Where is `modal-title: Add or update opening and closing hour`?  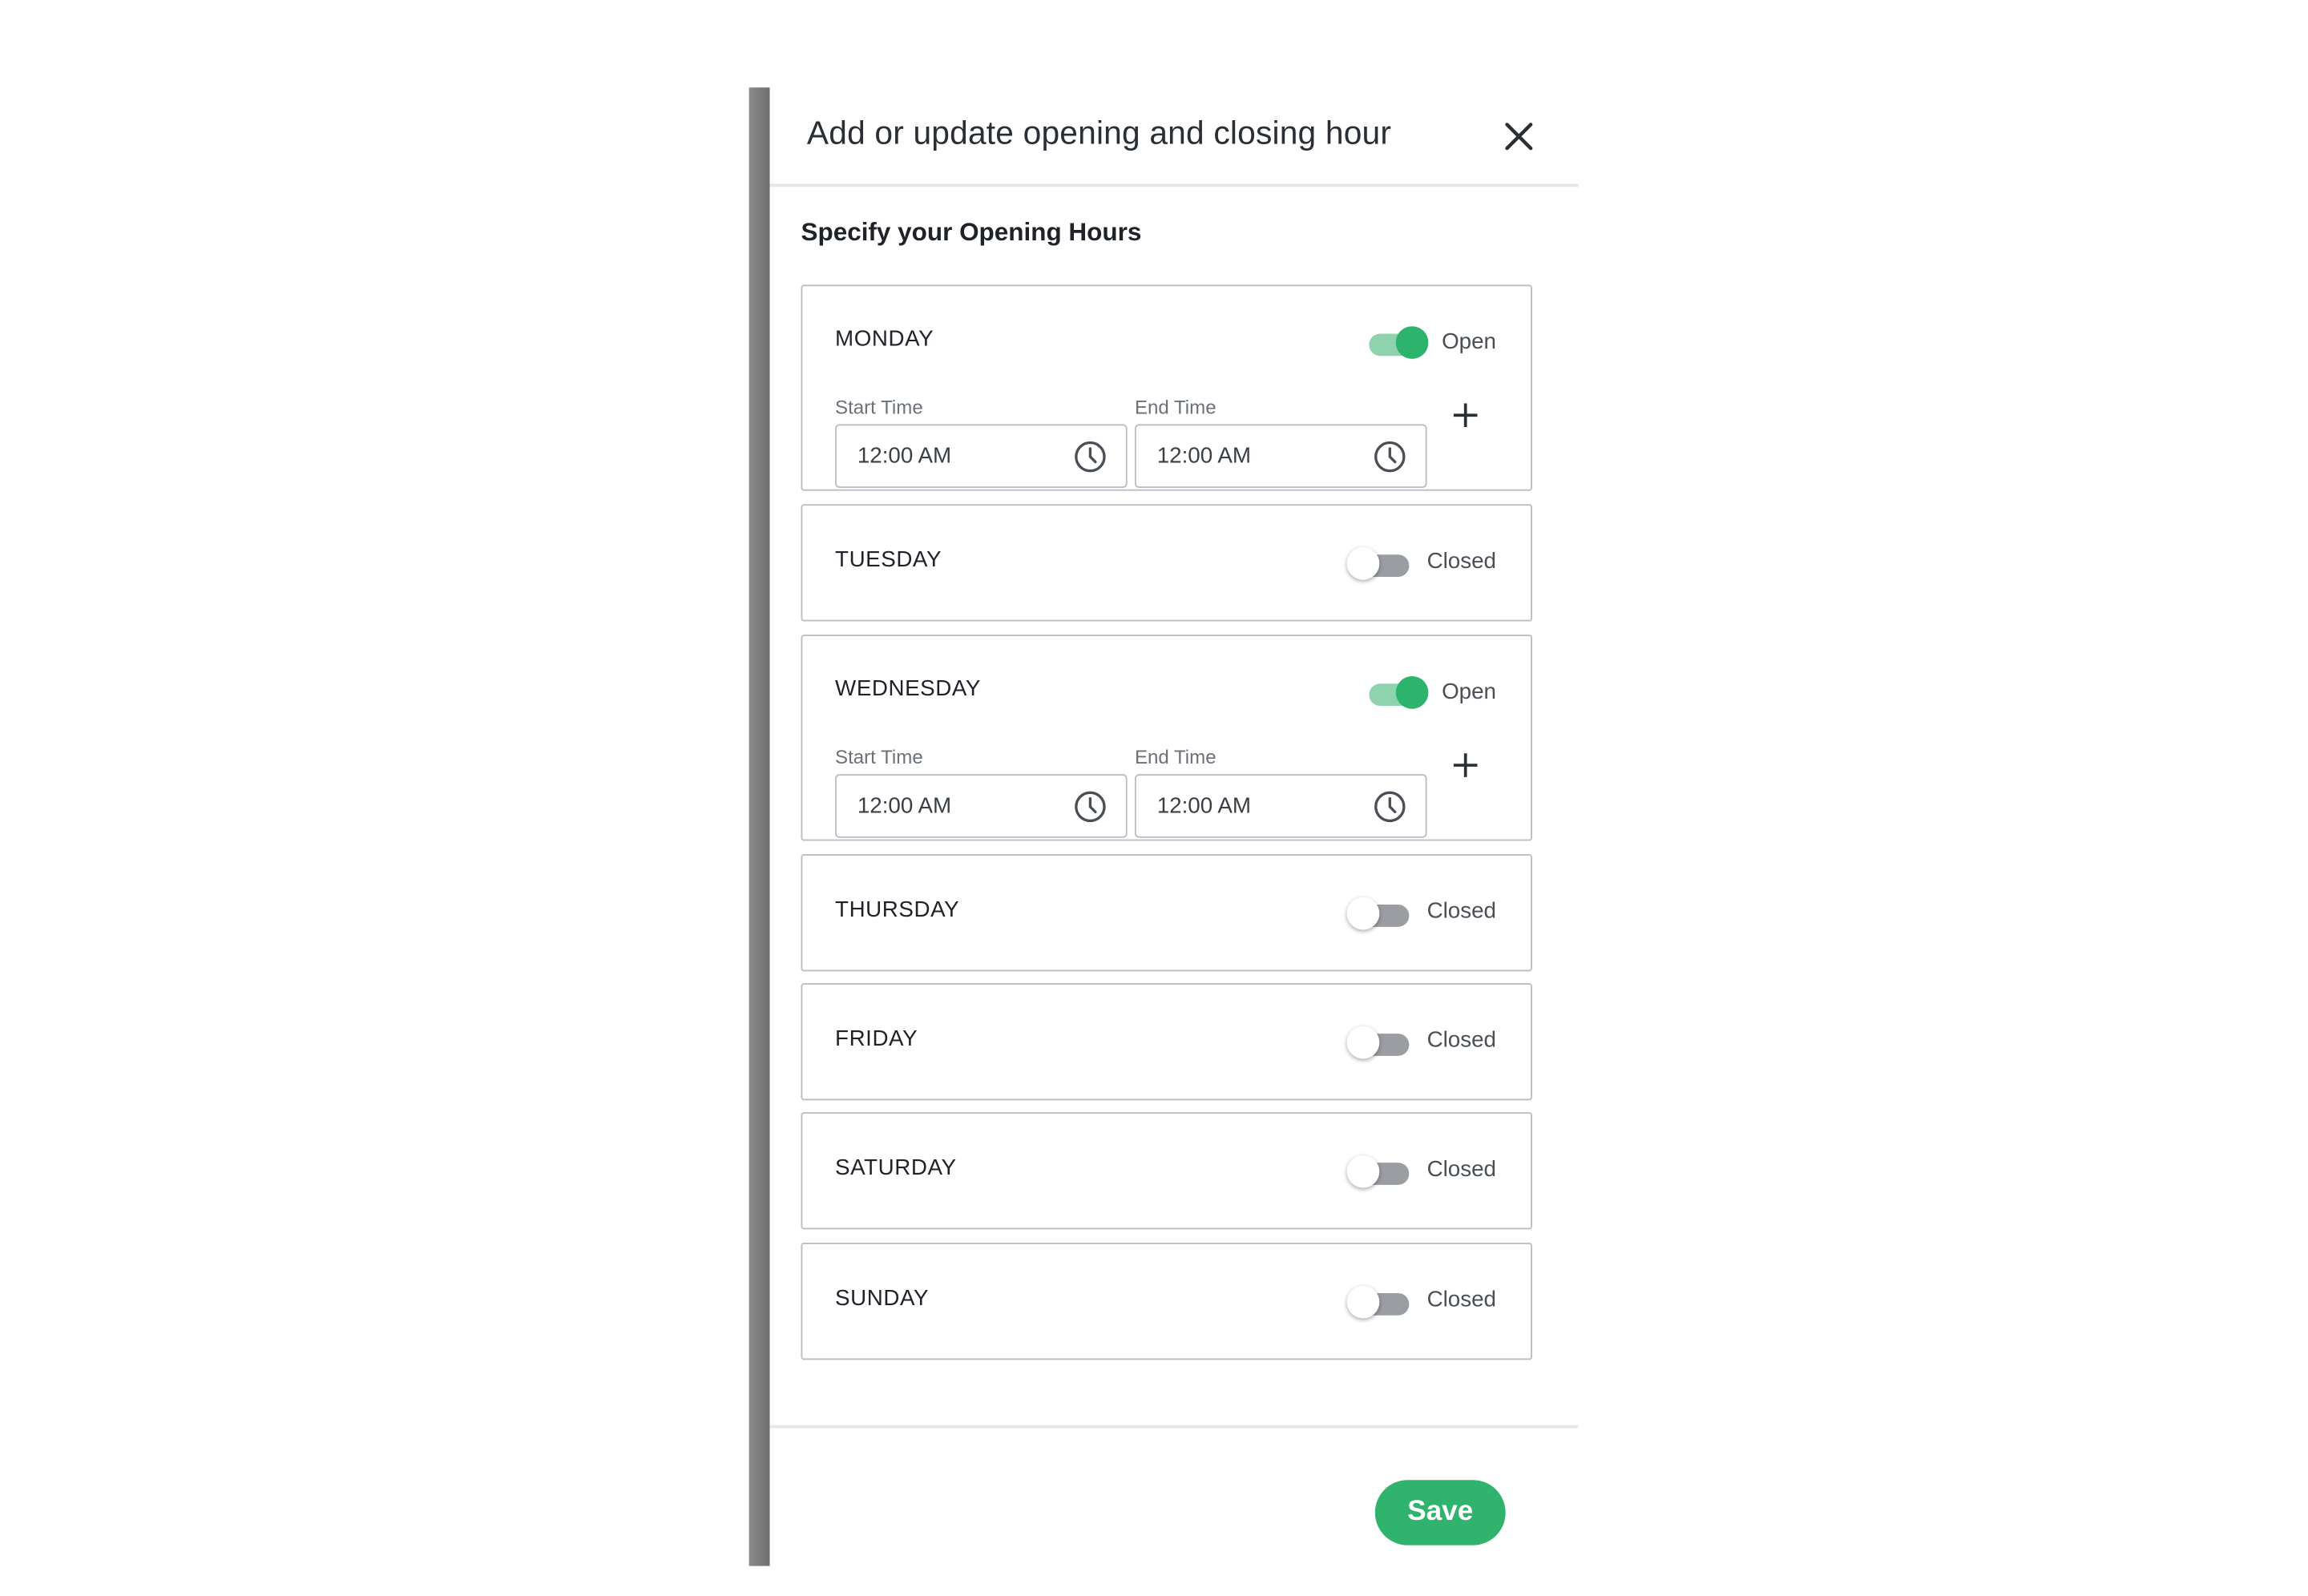
modal-title: Add or update opening and closing hour is located at coordinates (1099, 132).